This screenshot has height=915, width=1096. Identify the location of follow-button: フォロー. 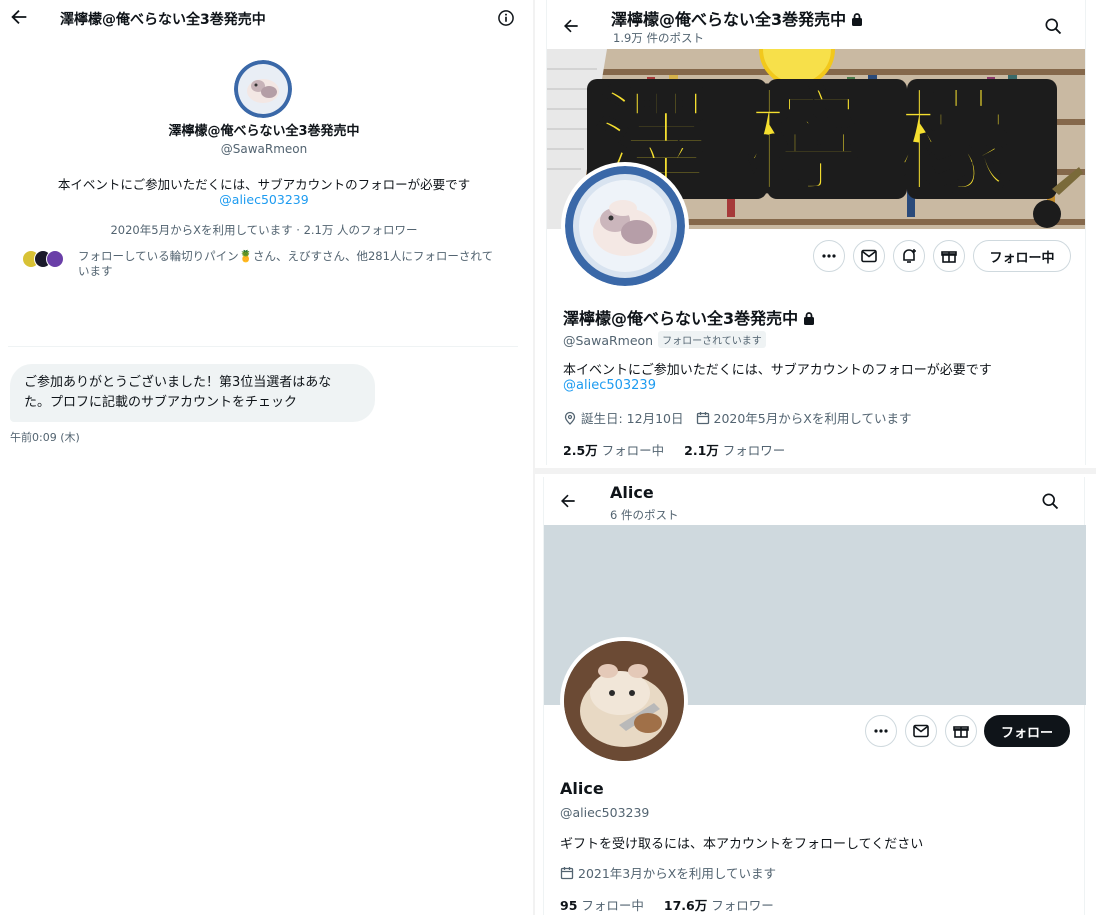
(1027, 731).